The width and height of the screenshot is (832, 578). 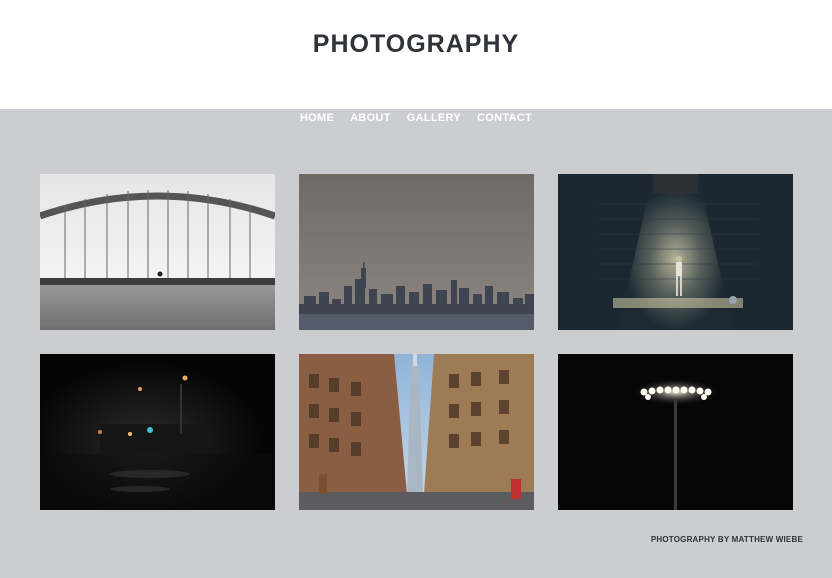 I want to click on bridge-arch-image, so click(x=157, y=252).